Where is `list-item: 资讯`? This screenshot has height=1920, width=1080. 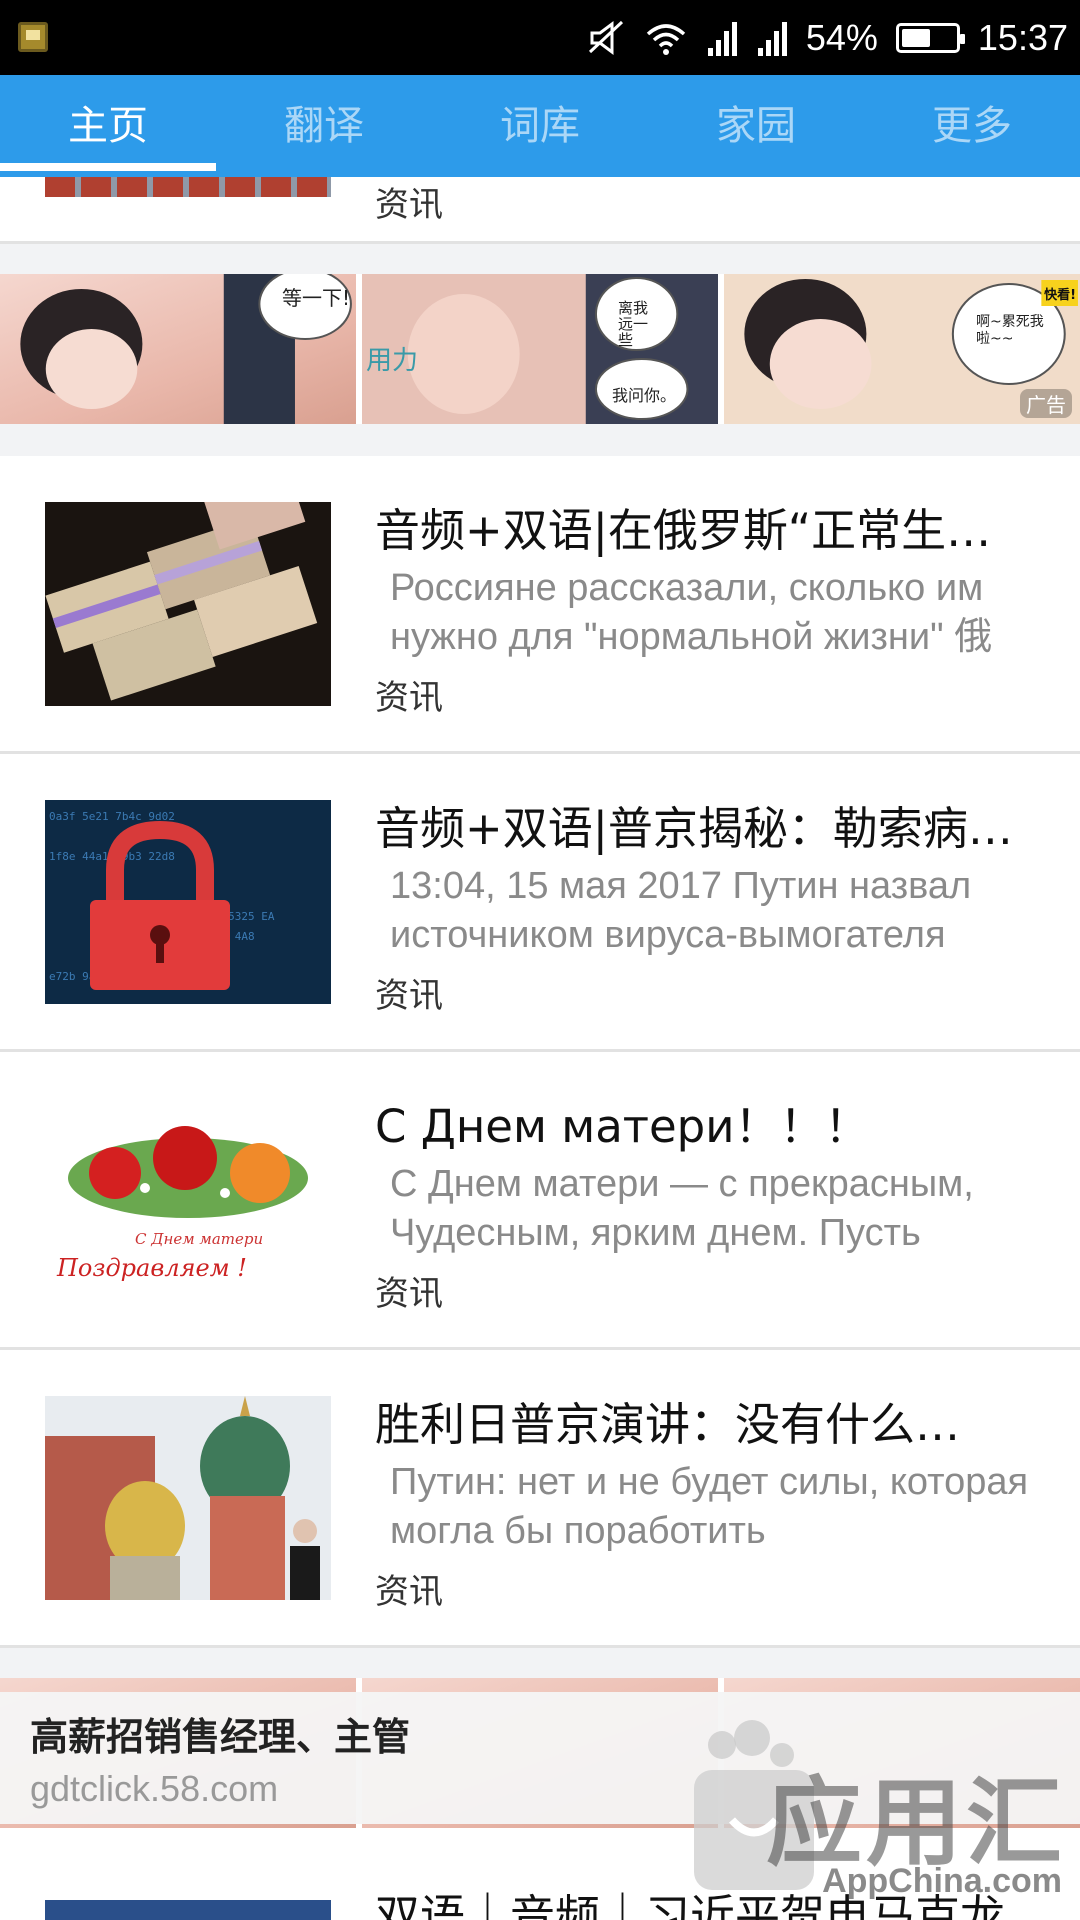
list-item: 资讯 is located at coordinates (540, 210).